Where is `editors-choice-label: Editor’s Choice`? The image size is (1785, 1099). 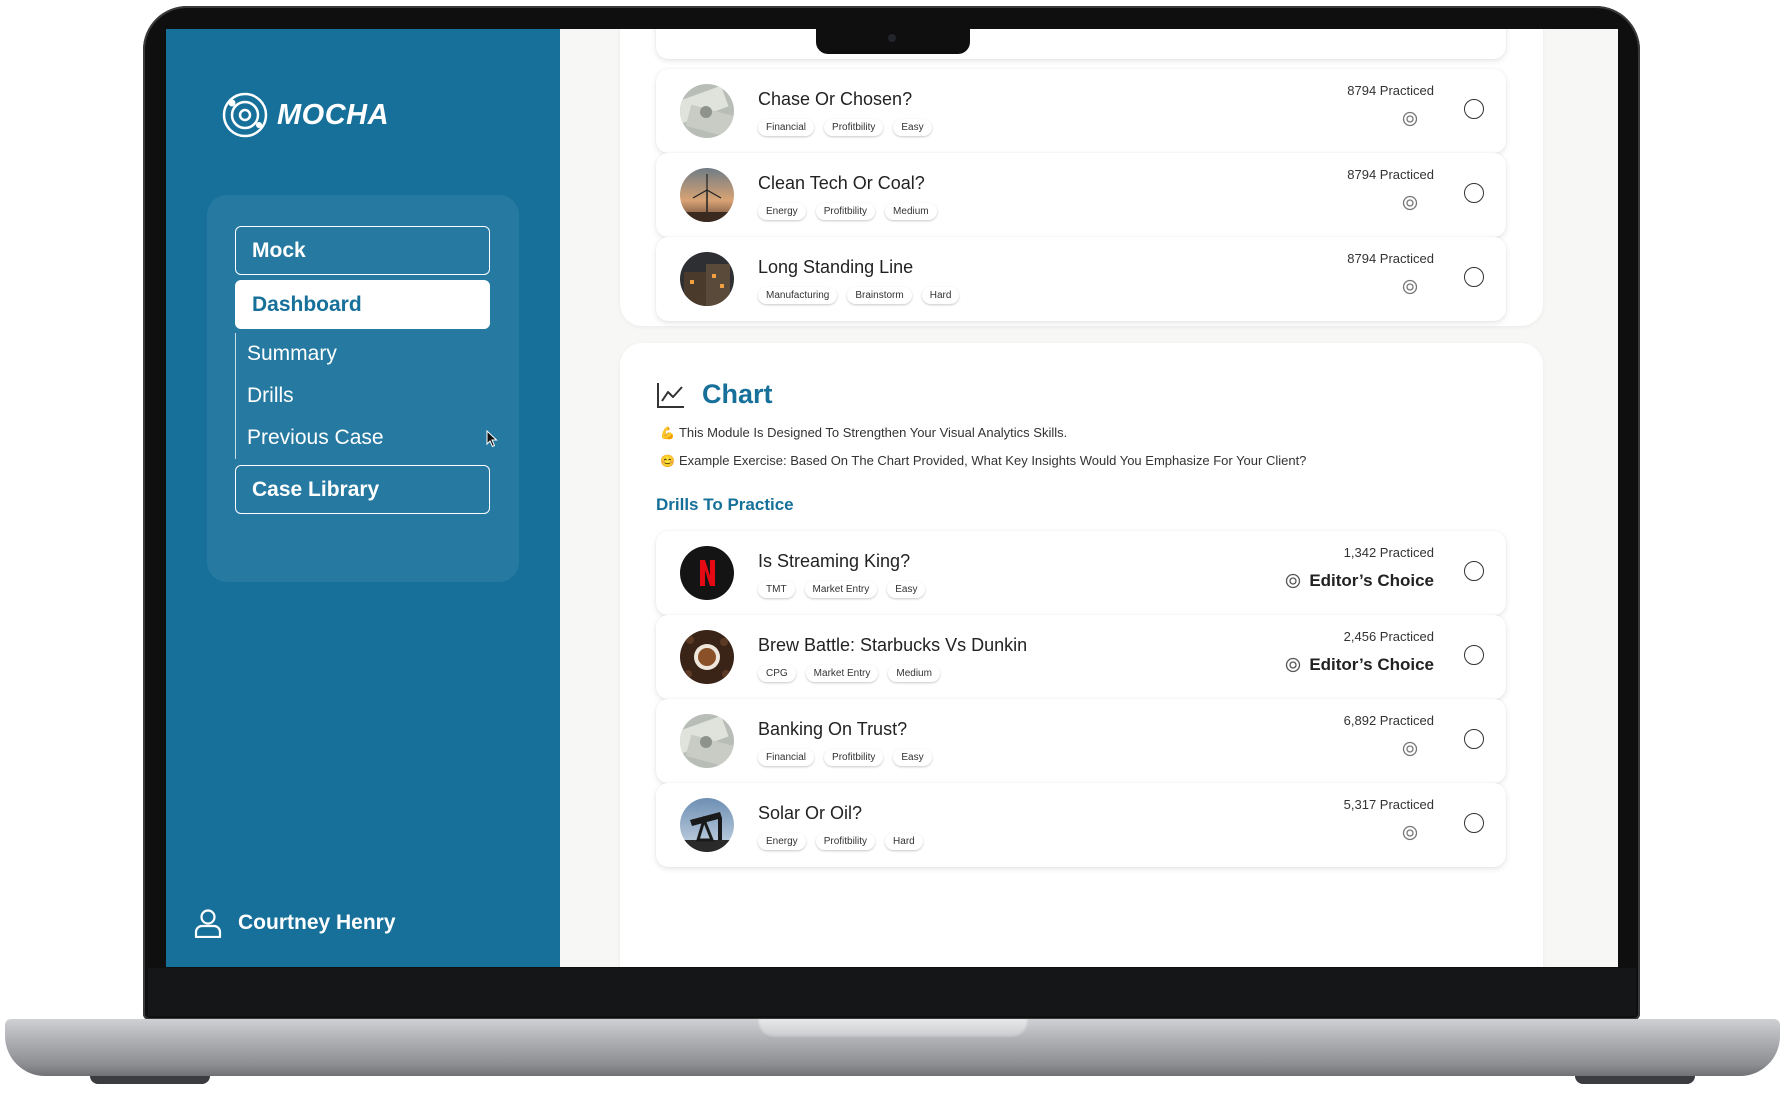
editors-choice-label: Editor’s Choice is located at coordinates (1371, 664).